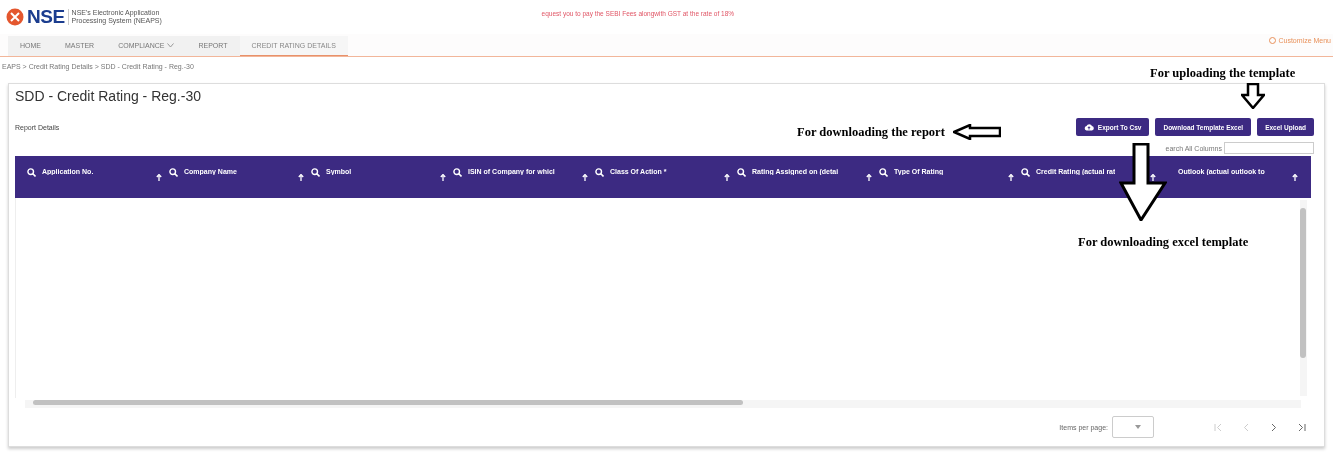  Describe the element at coordinates (1269, 148) in the screenshot. I see `search-field` at that location.